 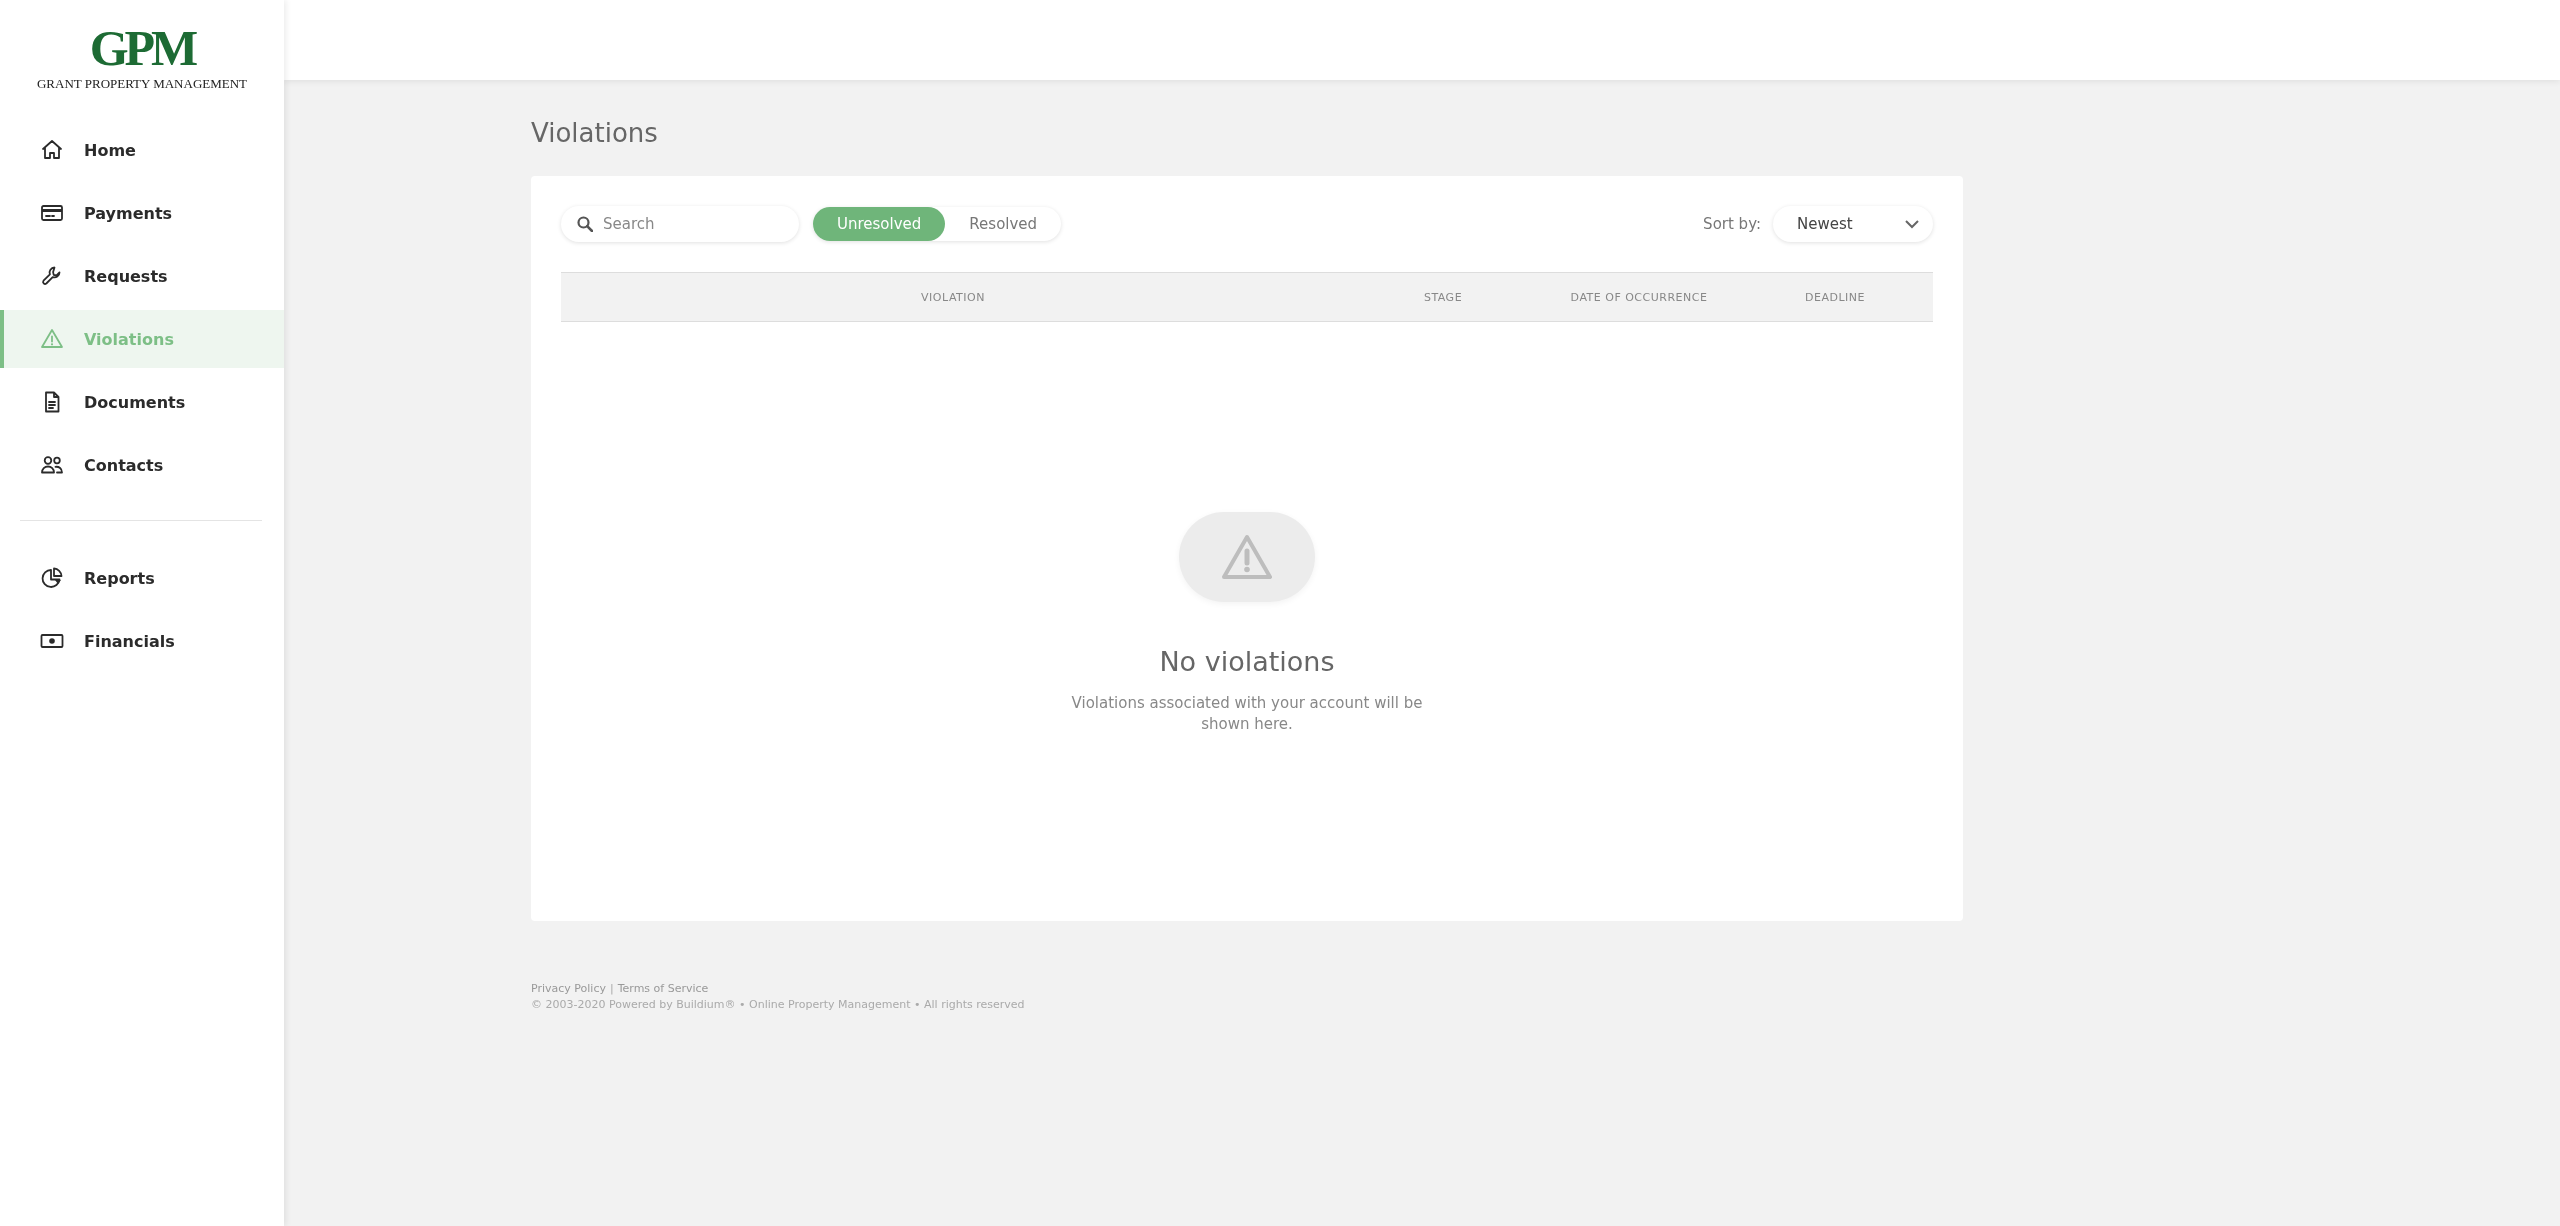 I want to click on empty-state-message: Violations associated with your account will be shown here., so click(x=1247, y=714).